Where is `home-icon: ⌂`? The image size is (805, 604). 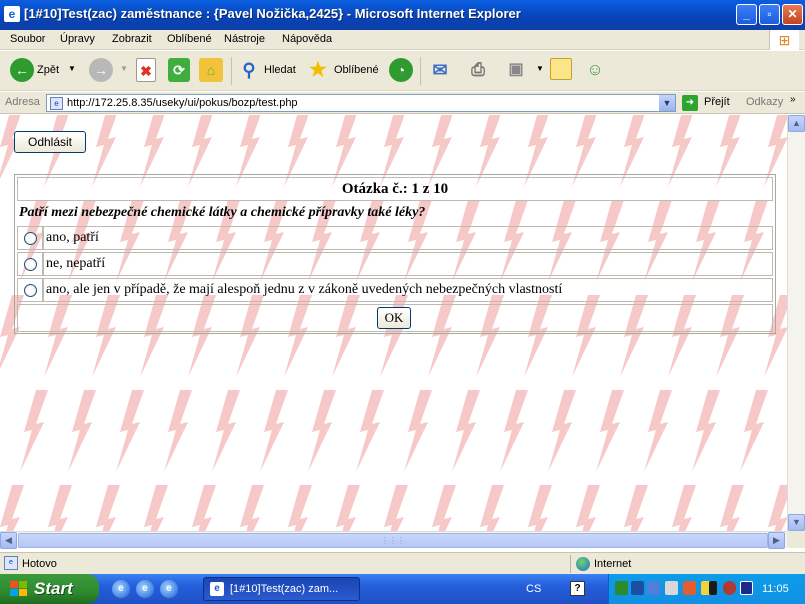 home-icon: ⌂ is located at coordinates (211, 70).